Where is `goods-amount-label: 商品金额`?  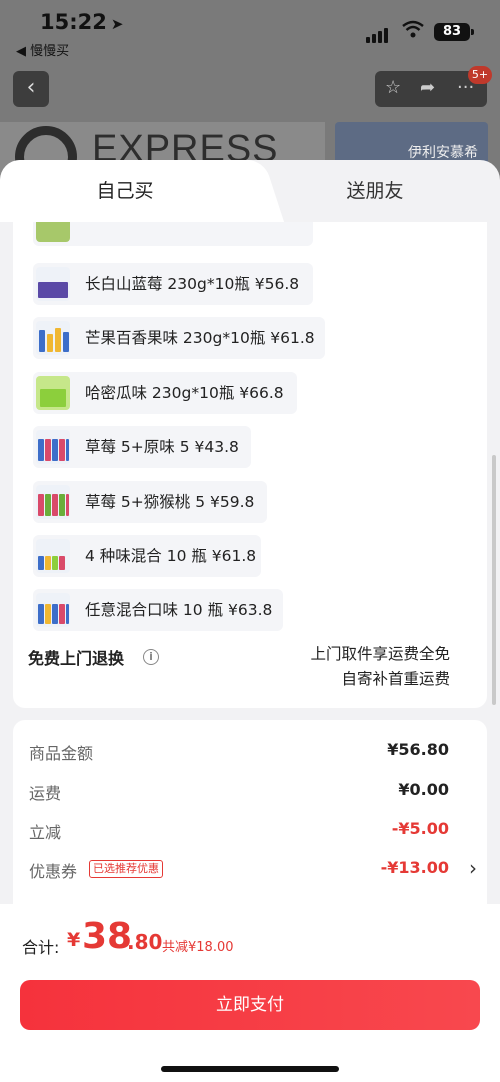 goods-amount-label: 商品金额 is located at coordinates (61, 753).